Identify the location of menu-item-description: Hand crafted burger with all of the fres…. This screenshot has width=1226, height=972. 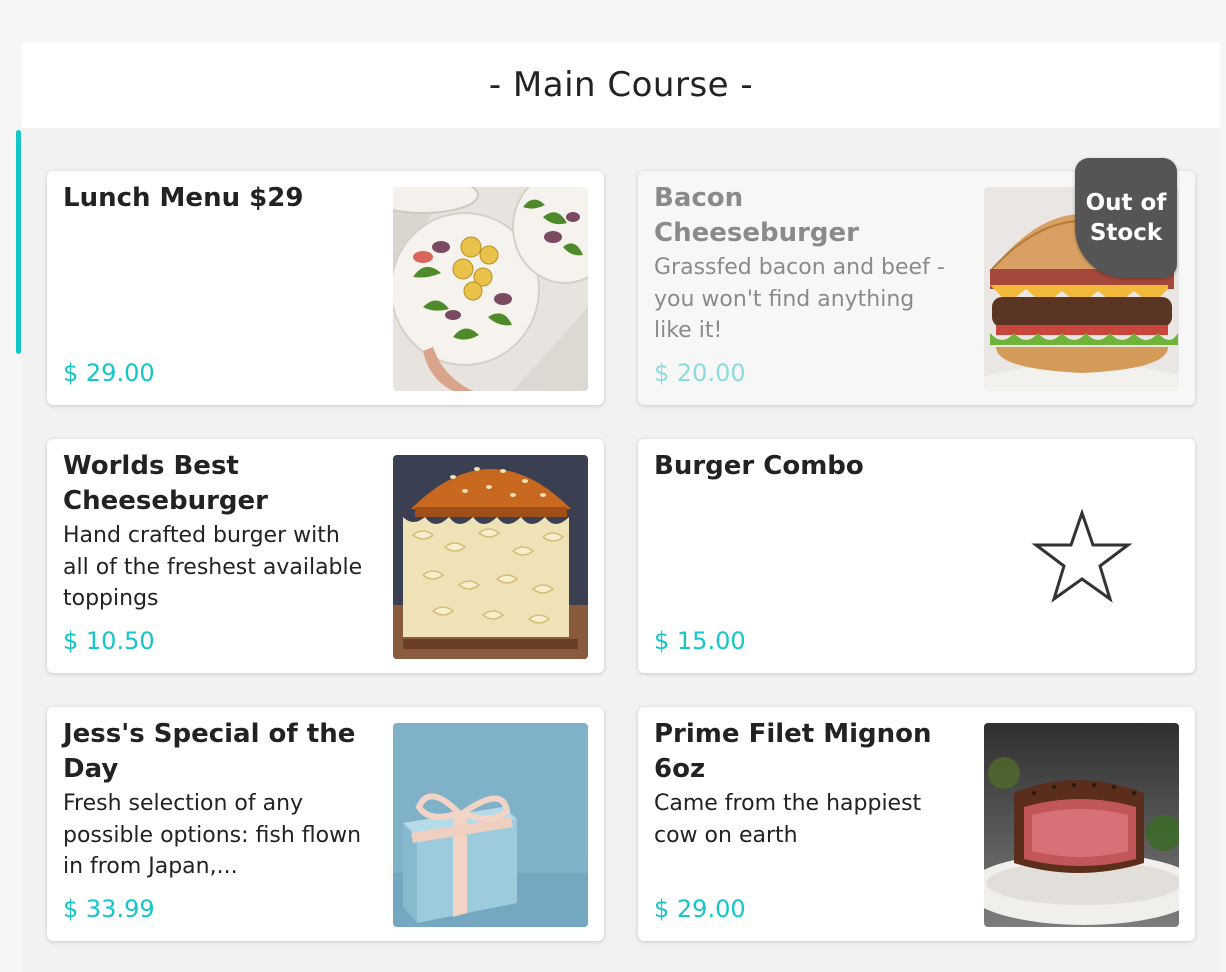
(213, 567).